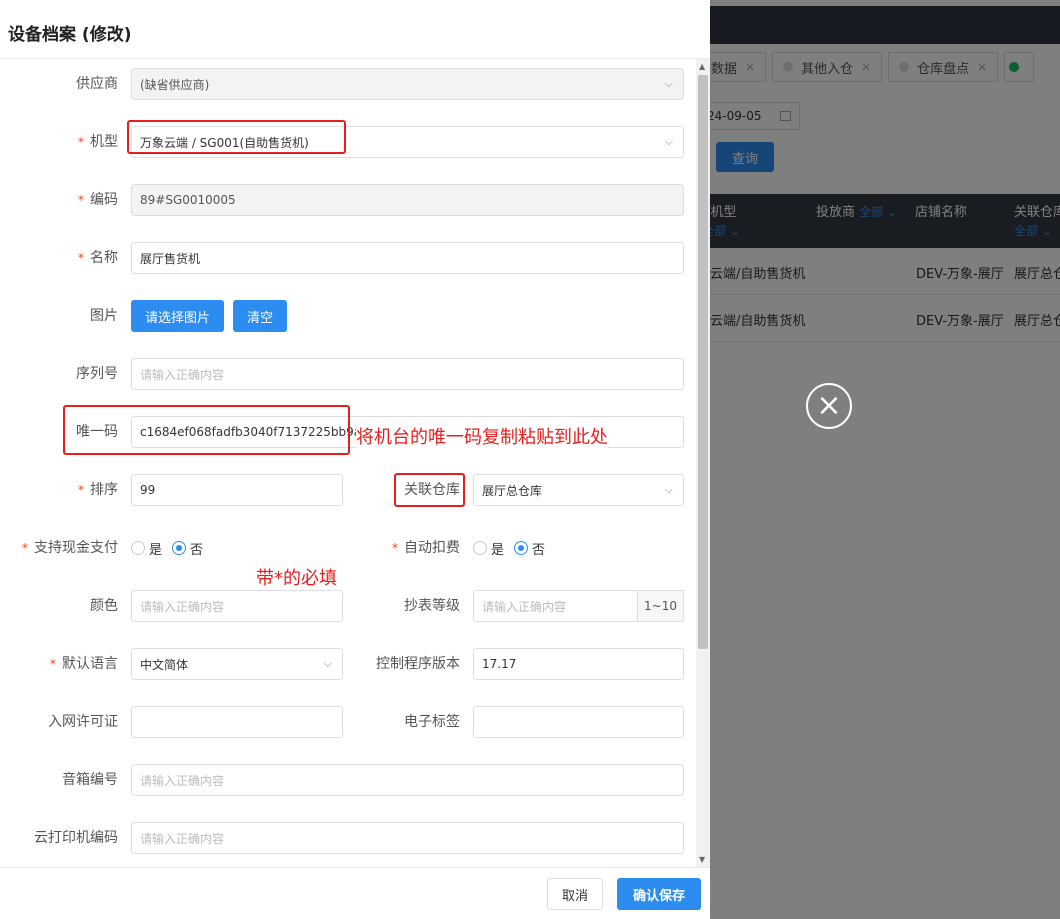 This screenshot has height=919, width=1060. What do you see at coordinates (432, 490) in the screenshot?
I see `warehouse-label: 关联仓库` at bounding box center [432, 490].